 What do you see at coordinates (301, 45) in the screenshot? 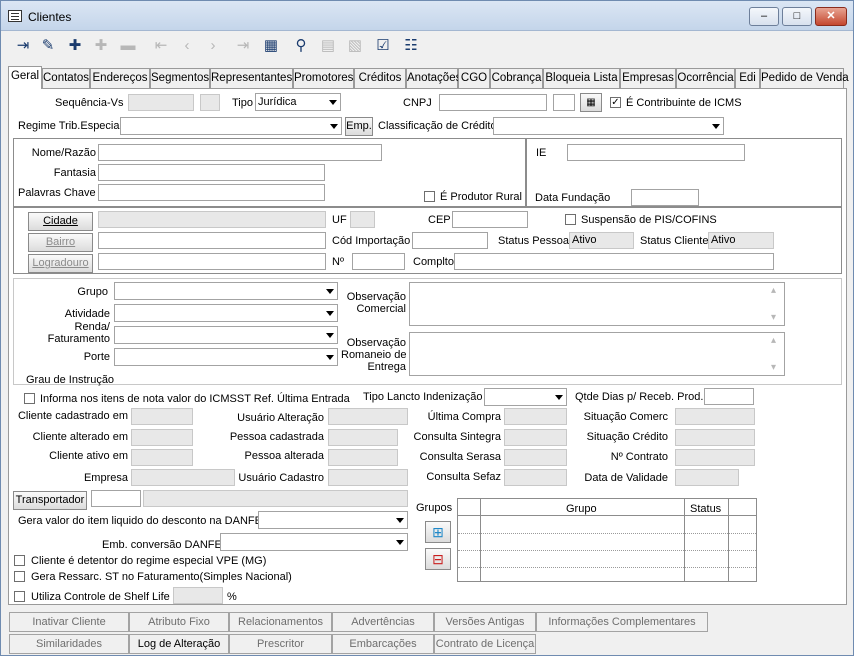
I see `binoculars-button: ⚲` at bounding box center [301, 45].